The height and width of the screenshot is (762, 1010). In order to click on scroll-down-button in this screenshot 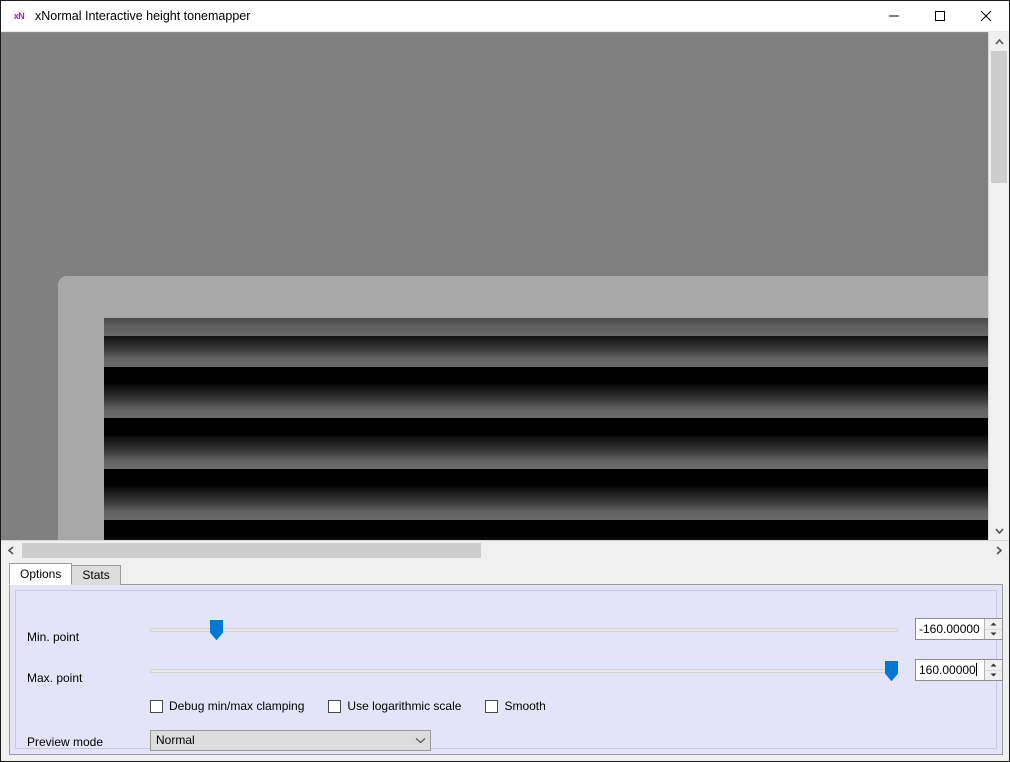, I will do `click(999, 530)`.